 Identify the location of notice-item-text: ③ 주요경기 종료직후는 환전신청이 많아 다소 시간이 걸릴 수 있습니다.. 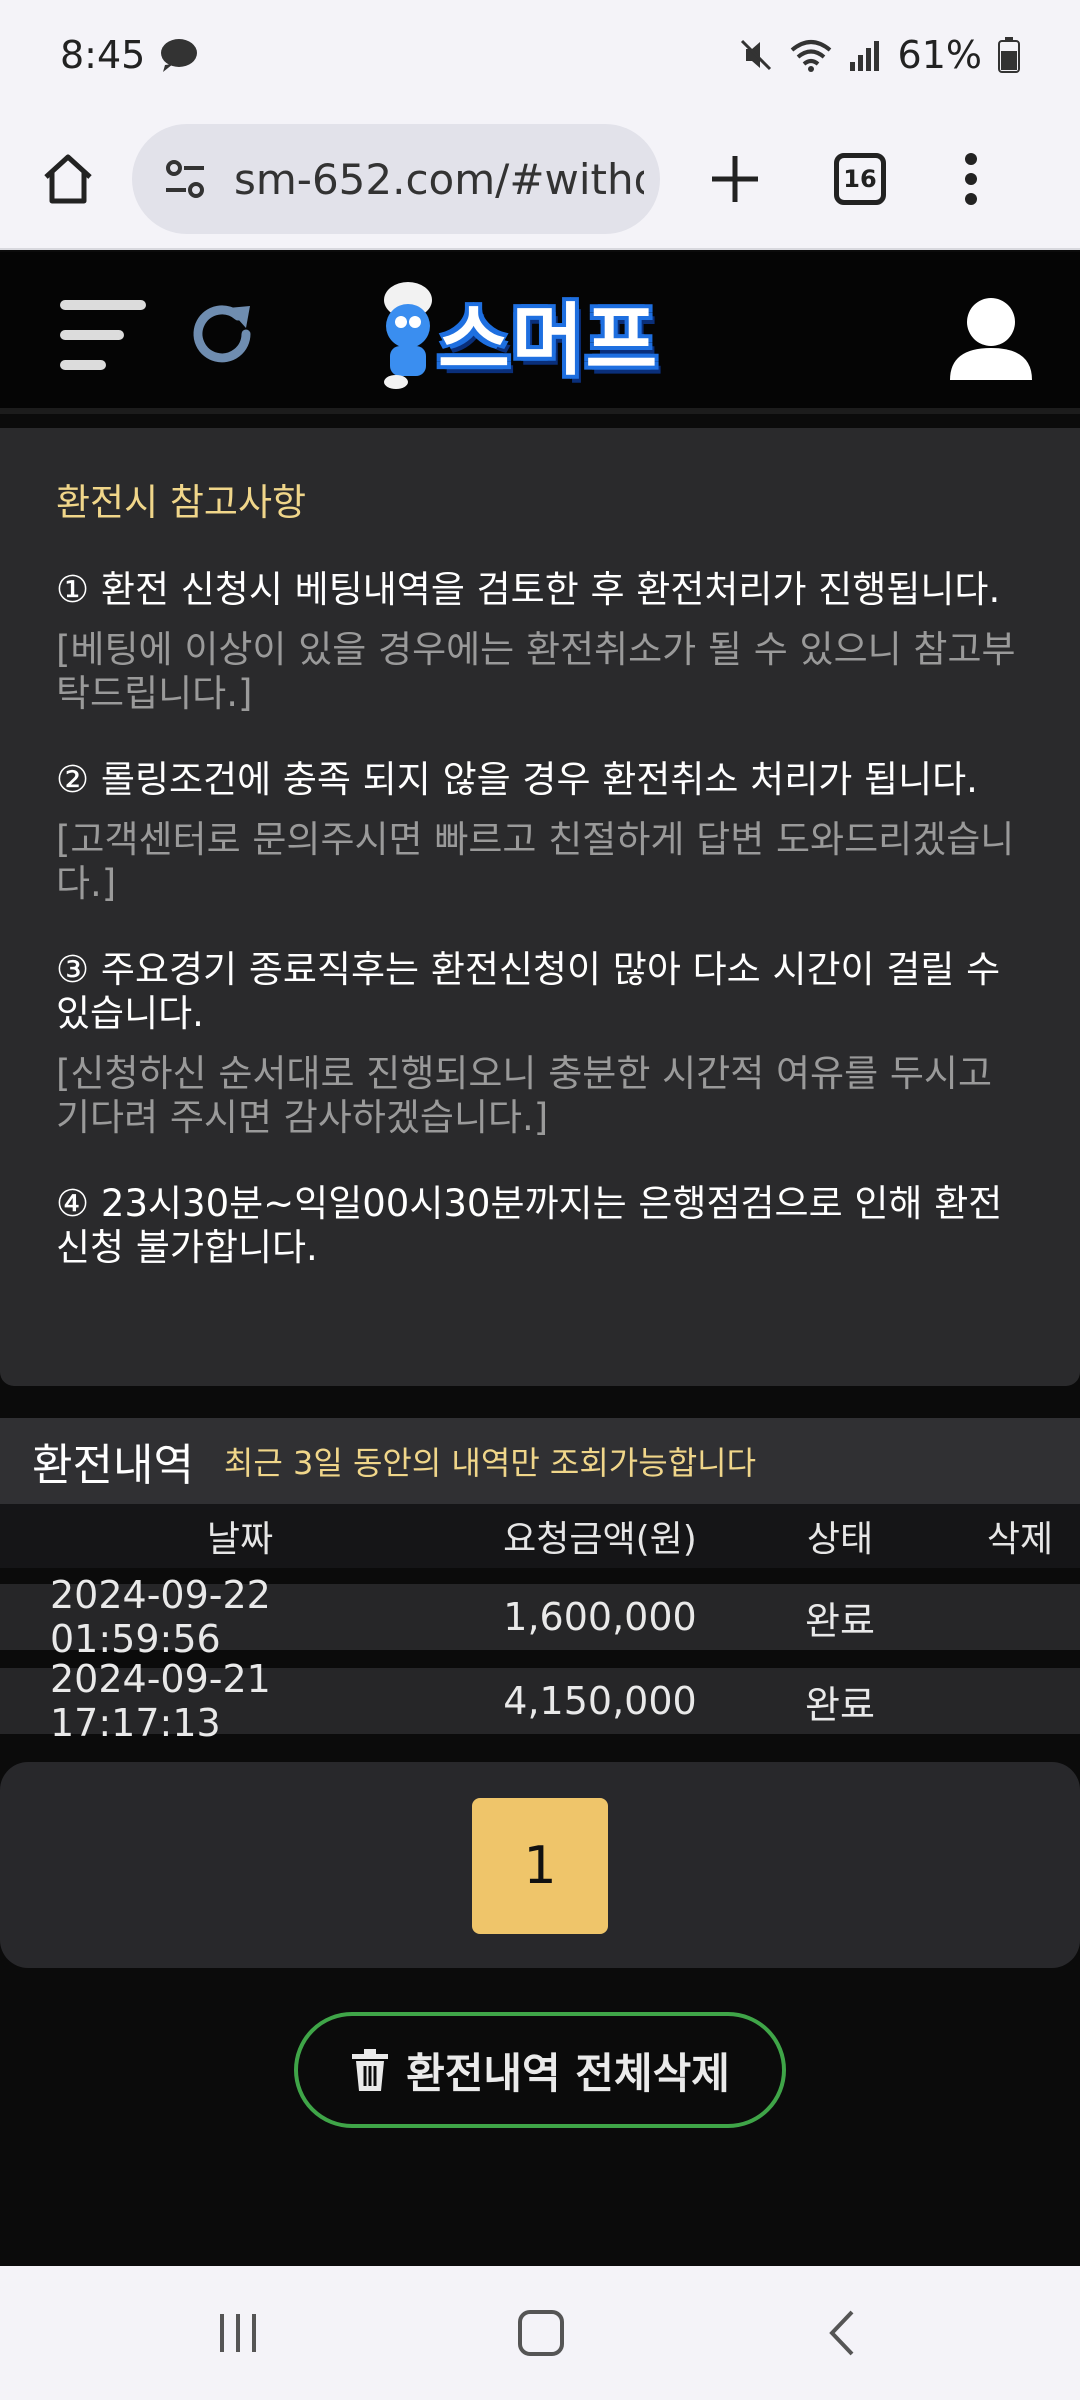
(528, 991).